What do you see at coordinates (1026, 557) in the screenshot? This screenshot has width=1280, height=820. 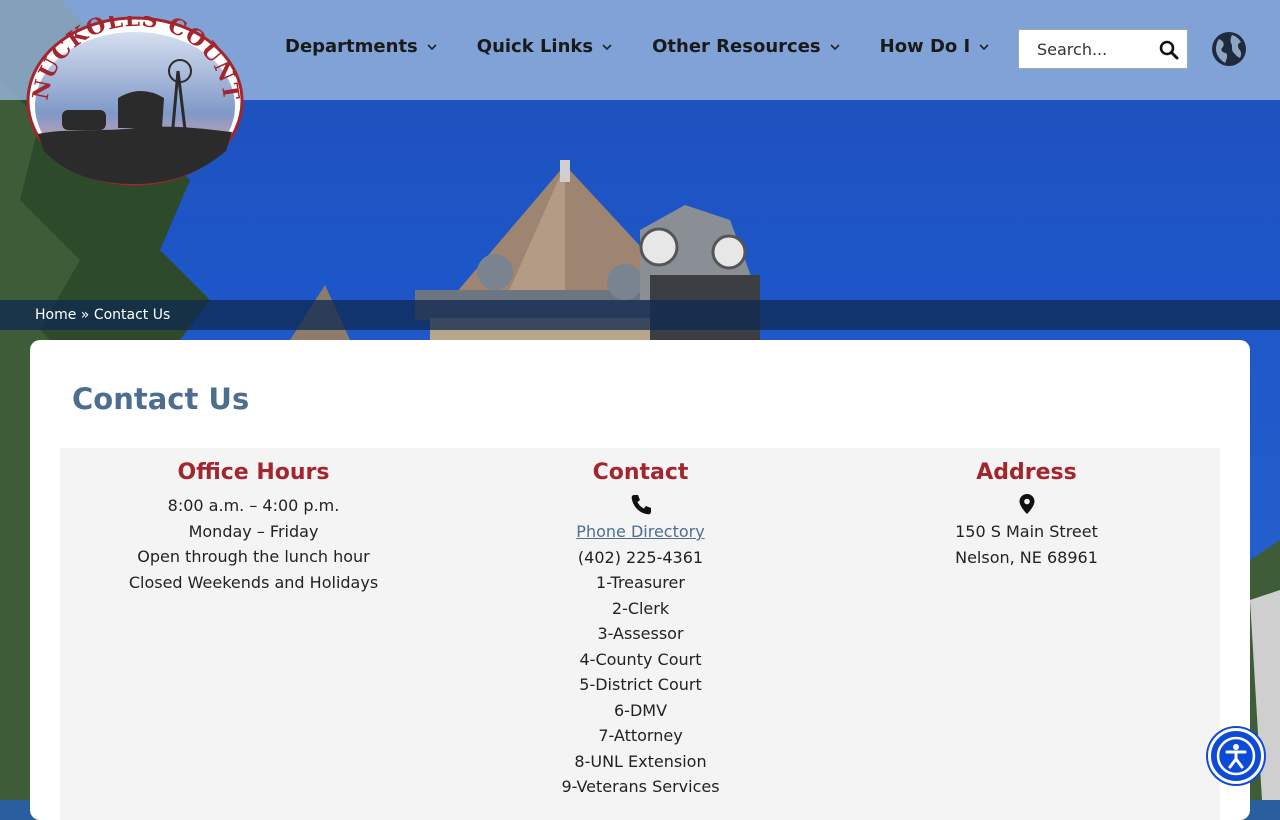 I see `address-line: Nelson, NE 68961` at bounding box center [1026, 557].